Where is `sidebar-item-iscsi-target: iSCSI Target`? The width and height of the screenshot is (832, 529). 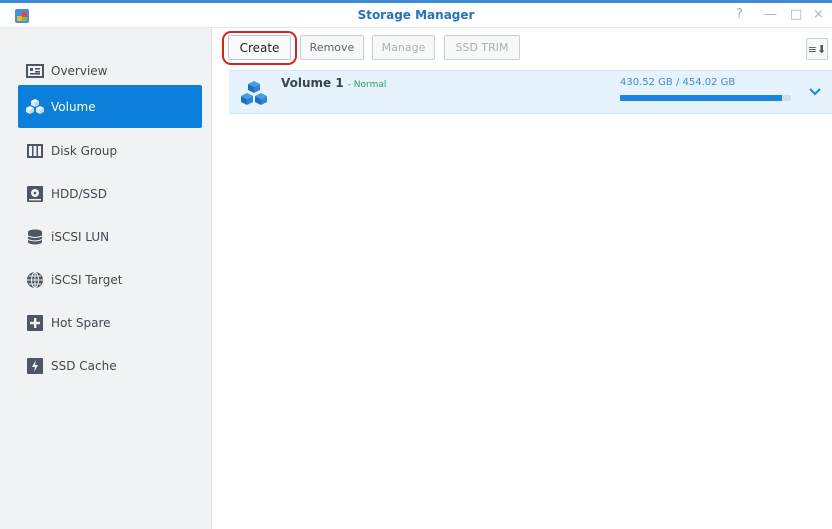
sidebar-item-iscsi-target: iSCSI Target is located at coordinates (110, 279).